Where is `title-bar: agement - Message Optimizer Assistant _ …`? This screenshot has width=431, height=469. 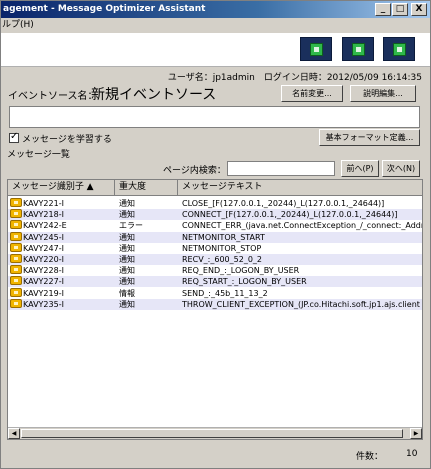
title-bar: agement - Message Optimizer Assistant _ … is located at coordinates (215, 9).